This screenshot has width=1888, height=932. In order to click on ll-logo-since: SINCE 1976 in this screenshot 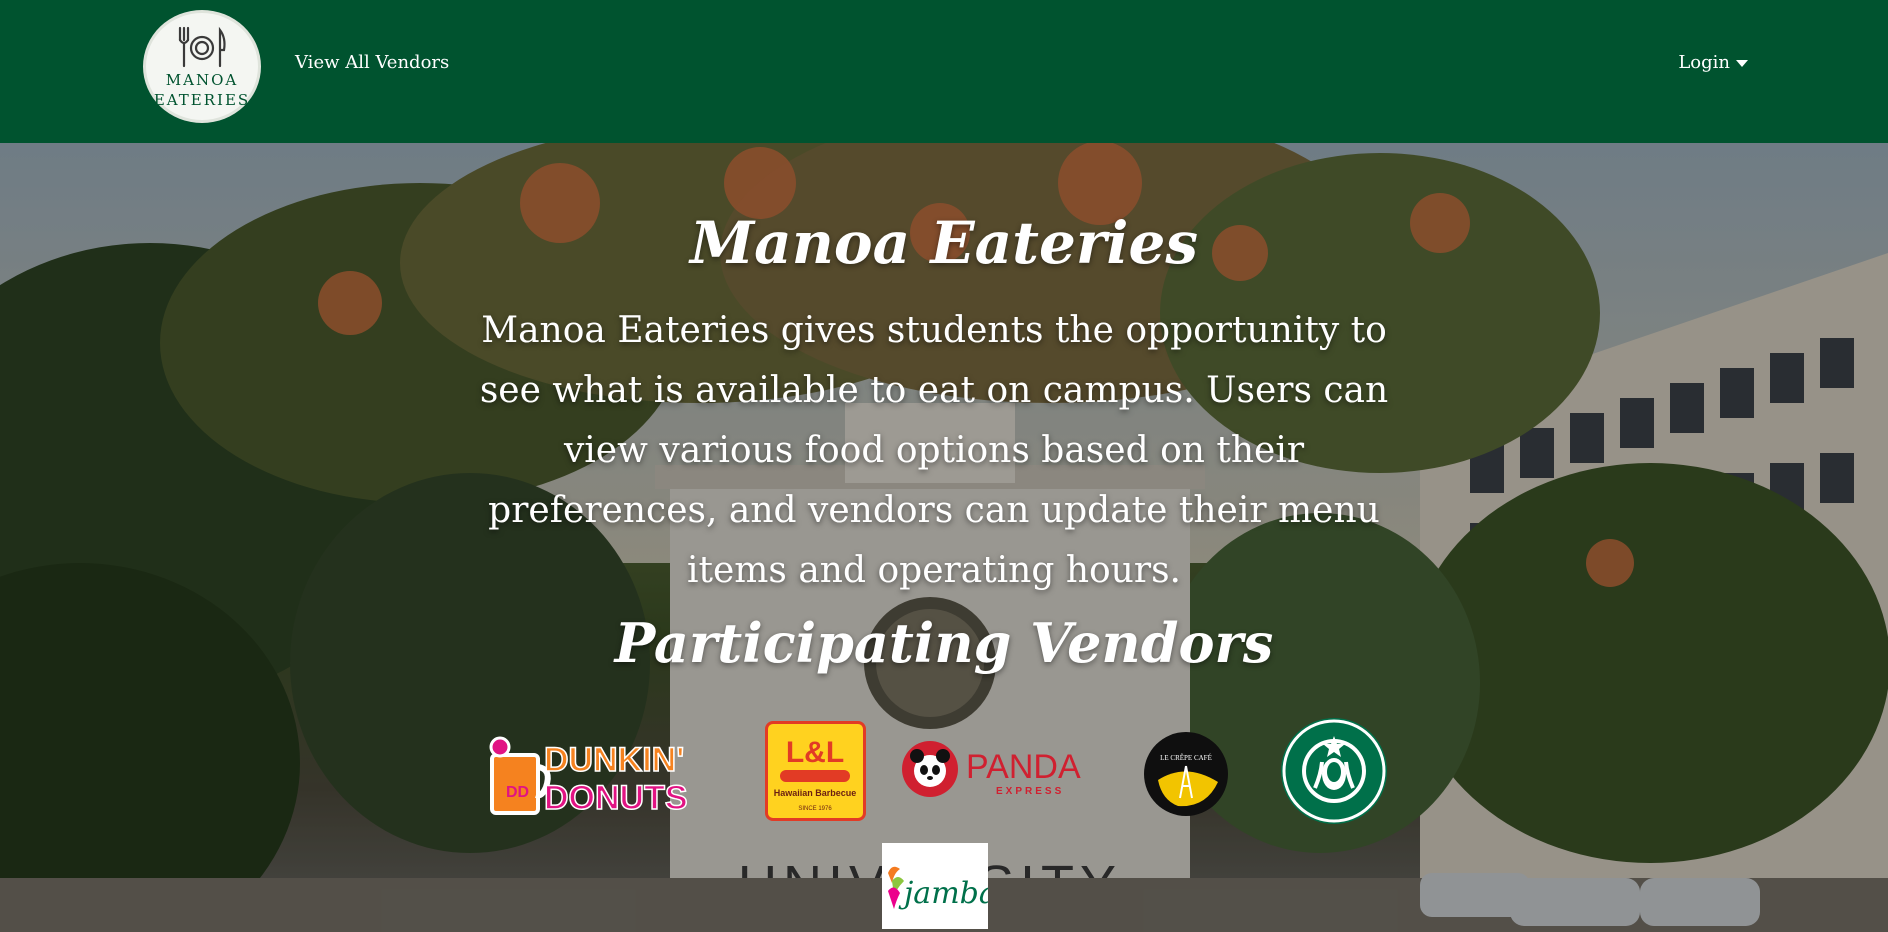, I will do `click(815, 809)`.